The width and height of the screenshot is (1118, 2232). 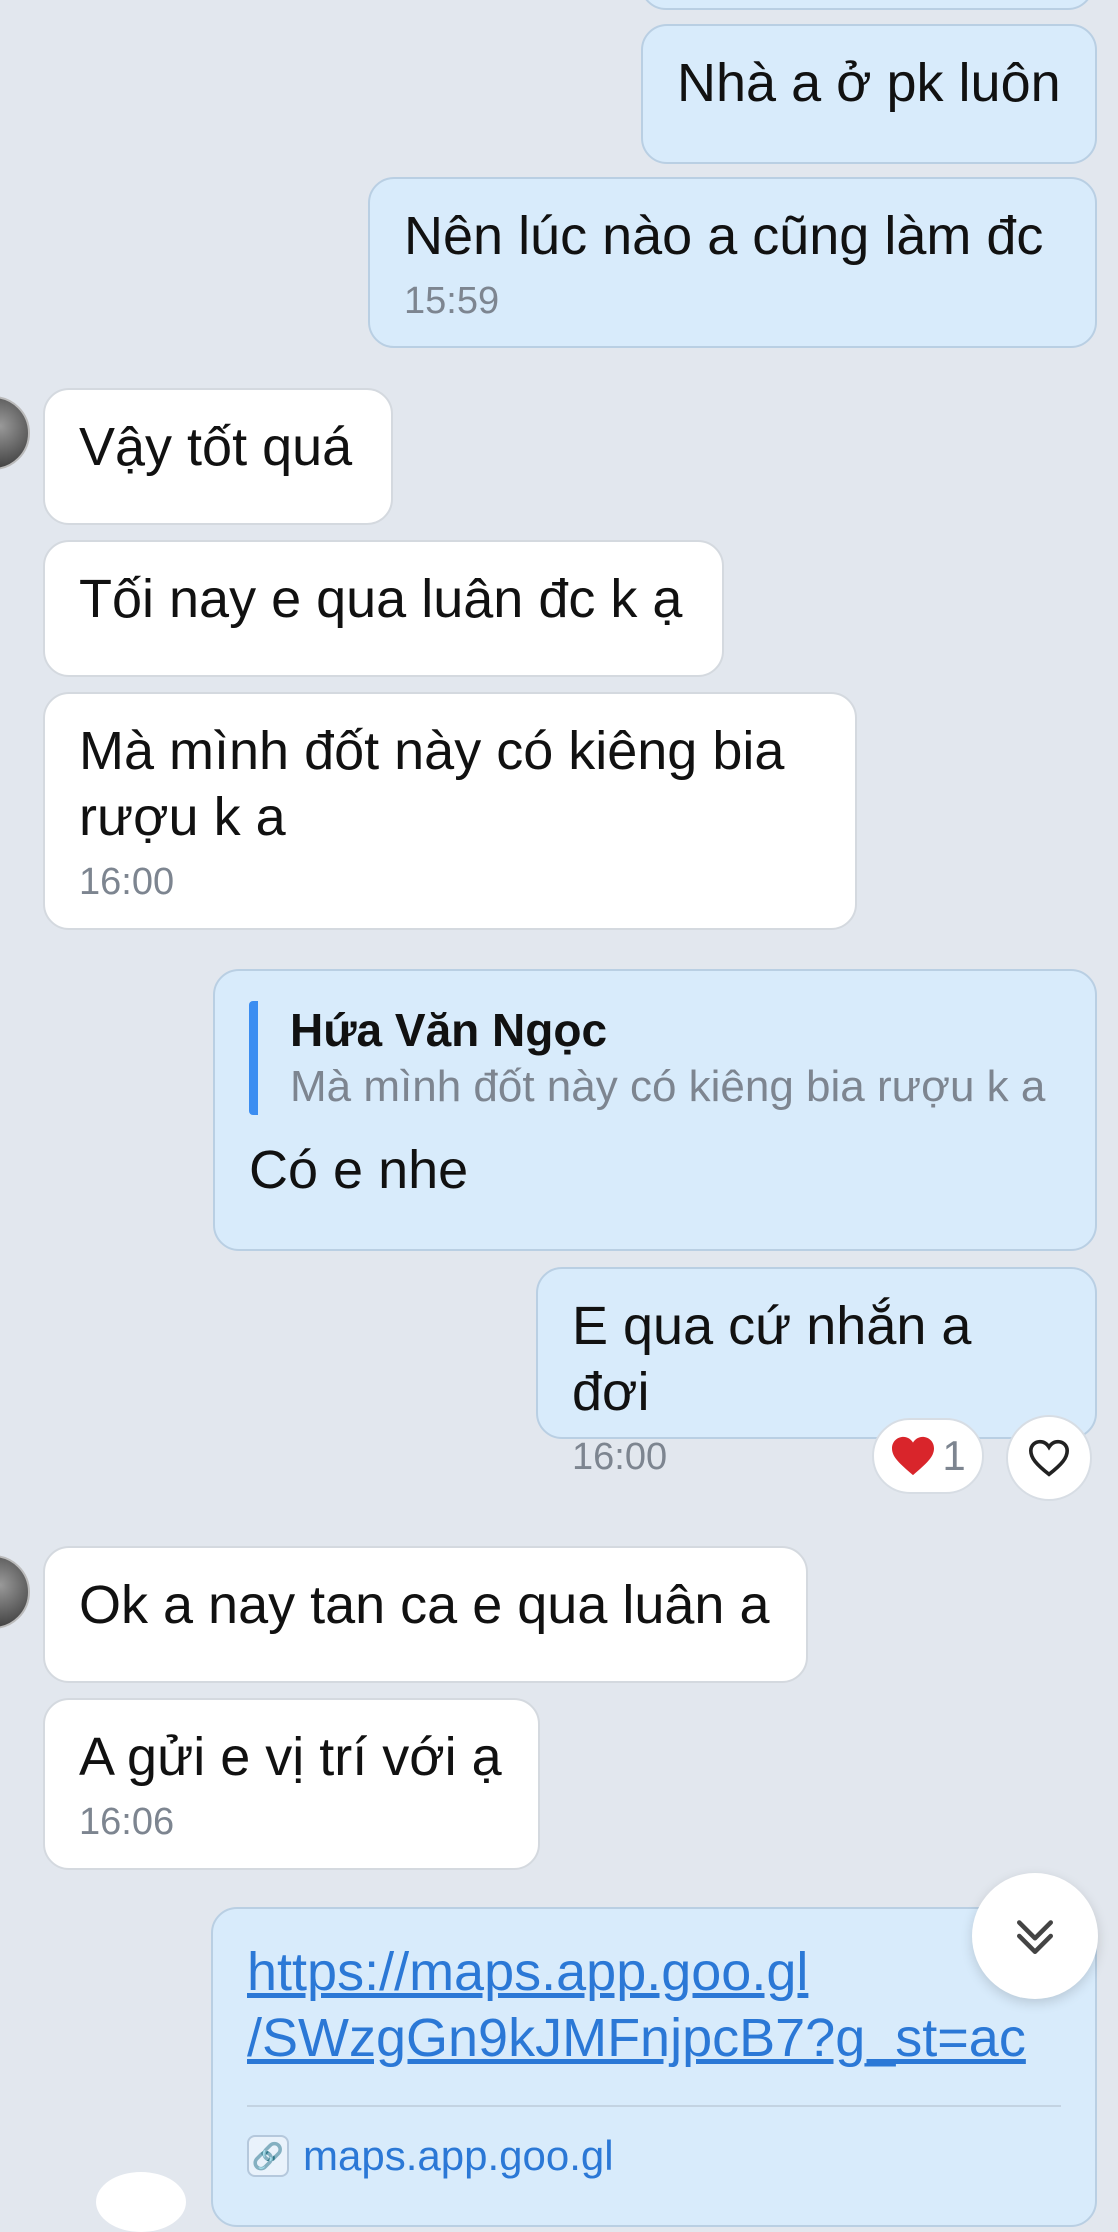 I want to click on partial-bubble-top, so click(x=867, y=5).